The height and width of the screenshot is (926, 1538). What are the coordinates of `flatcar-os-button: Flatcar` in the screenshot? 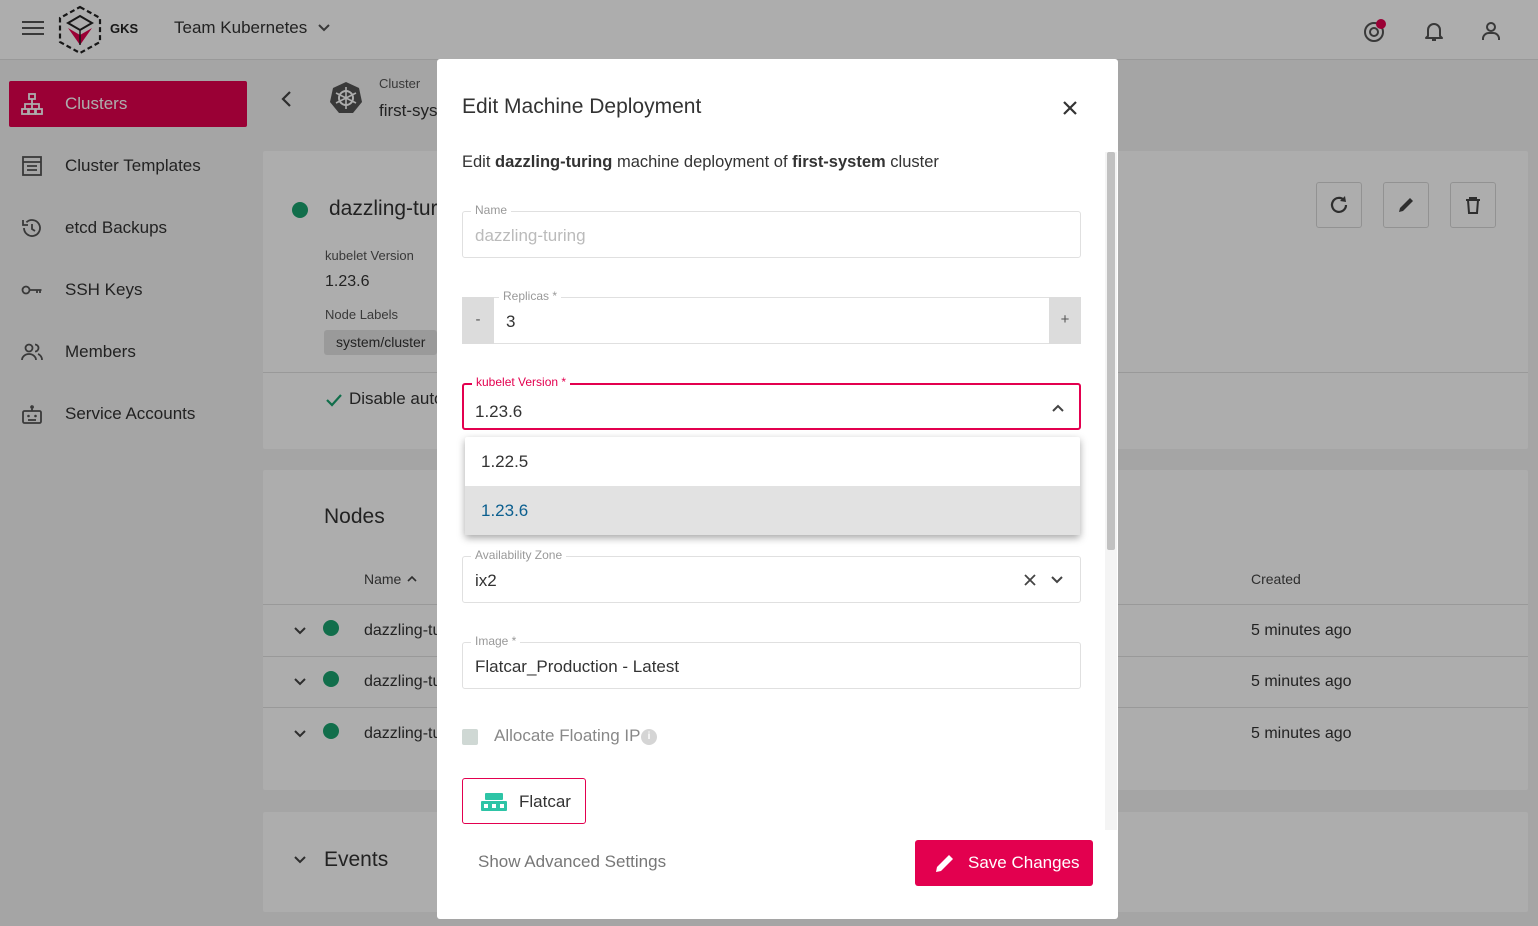 It's located at (524, 801).